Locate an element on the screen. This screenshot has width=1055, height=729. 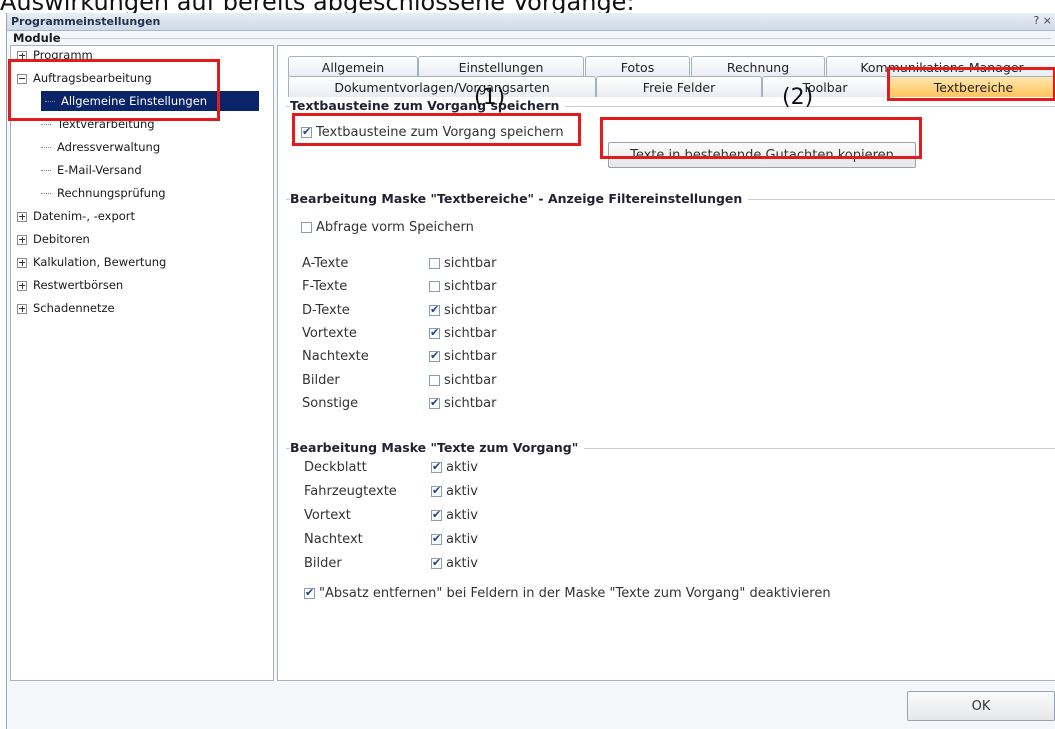
help-close-icon: ? × is located at coordinates (1042, 20).